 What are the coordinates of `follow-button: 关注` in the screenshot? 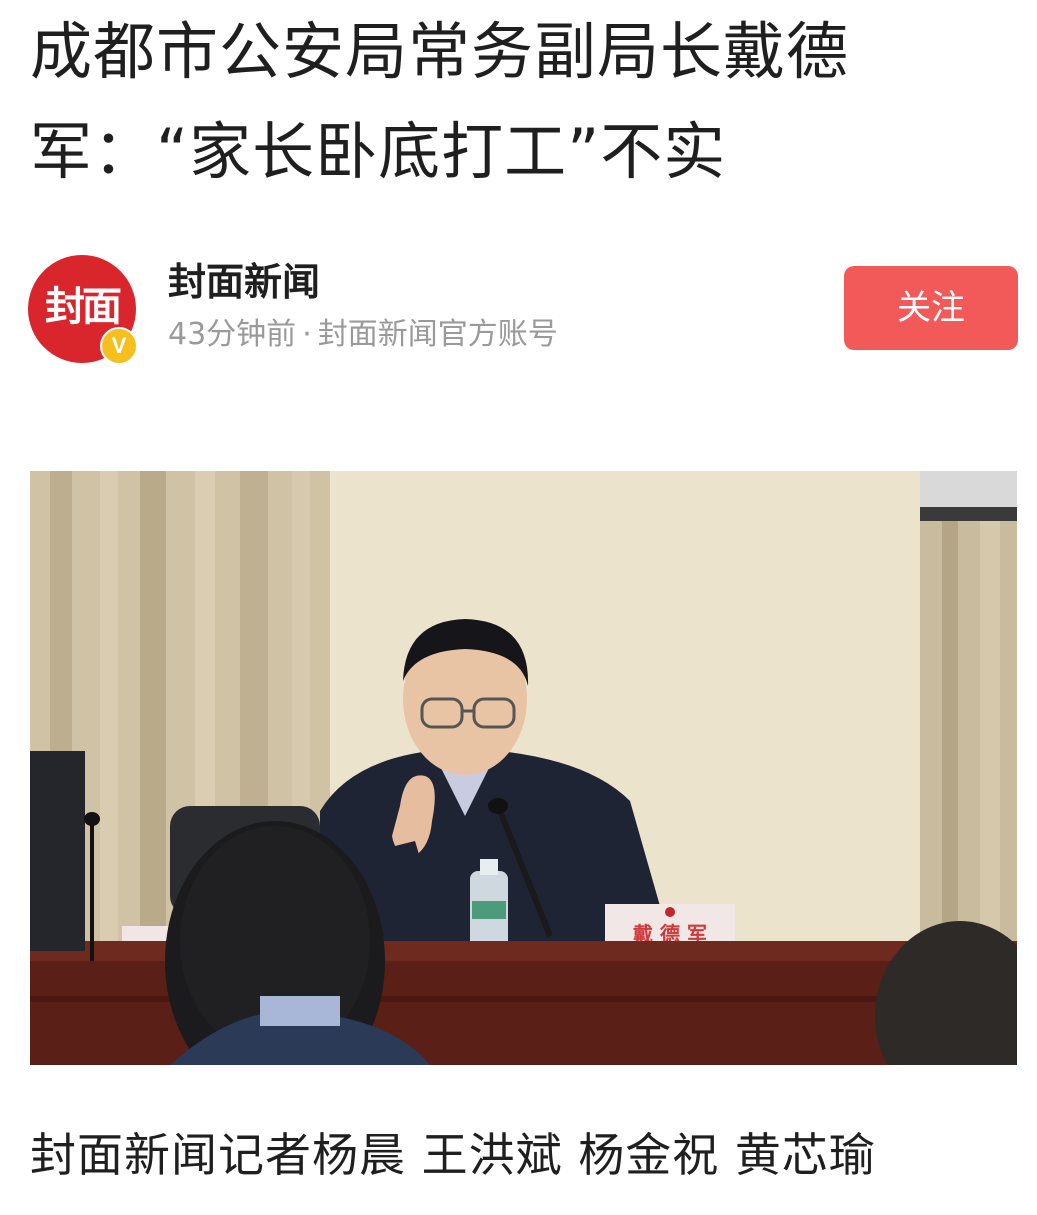 It's located at (931, 308).